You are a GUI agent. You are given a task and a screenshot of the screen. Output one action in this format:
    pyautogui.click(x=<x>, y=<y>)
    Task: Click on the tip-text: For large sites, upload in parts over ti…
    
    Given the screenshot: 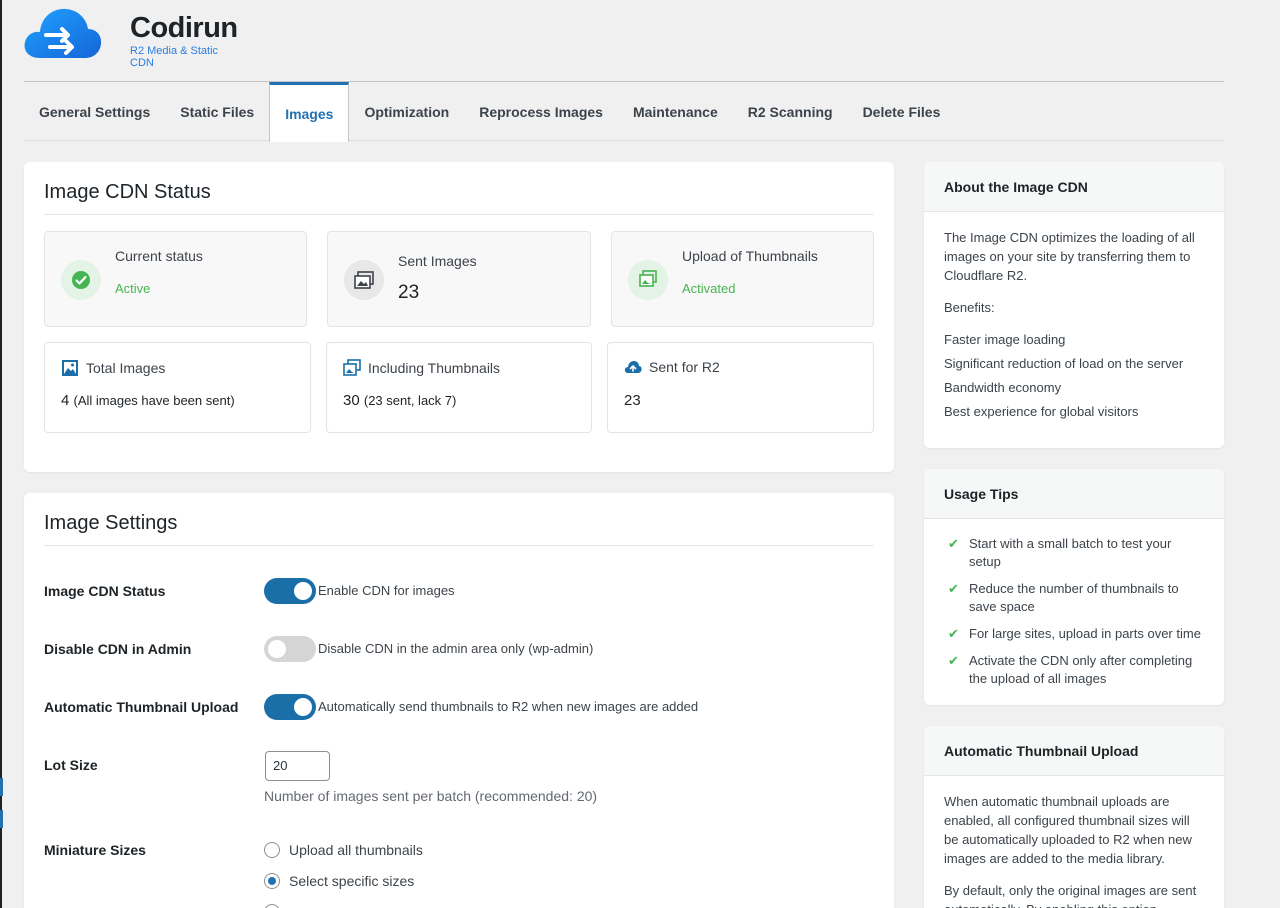 What is the action you would take?
    pyautogui.click(x=1085, y=633)
    